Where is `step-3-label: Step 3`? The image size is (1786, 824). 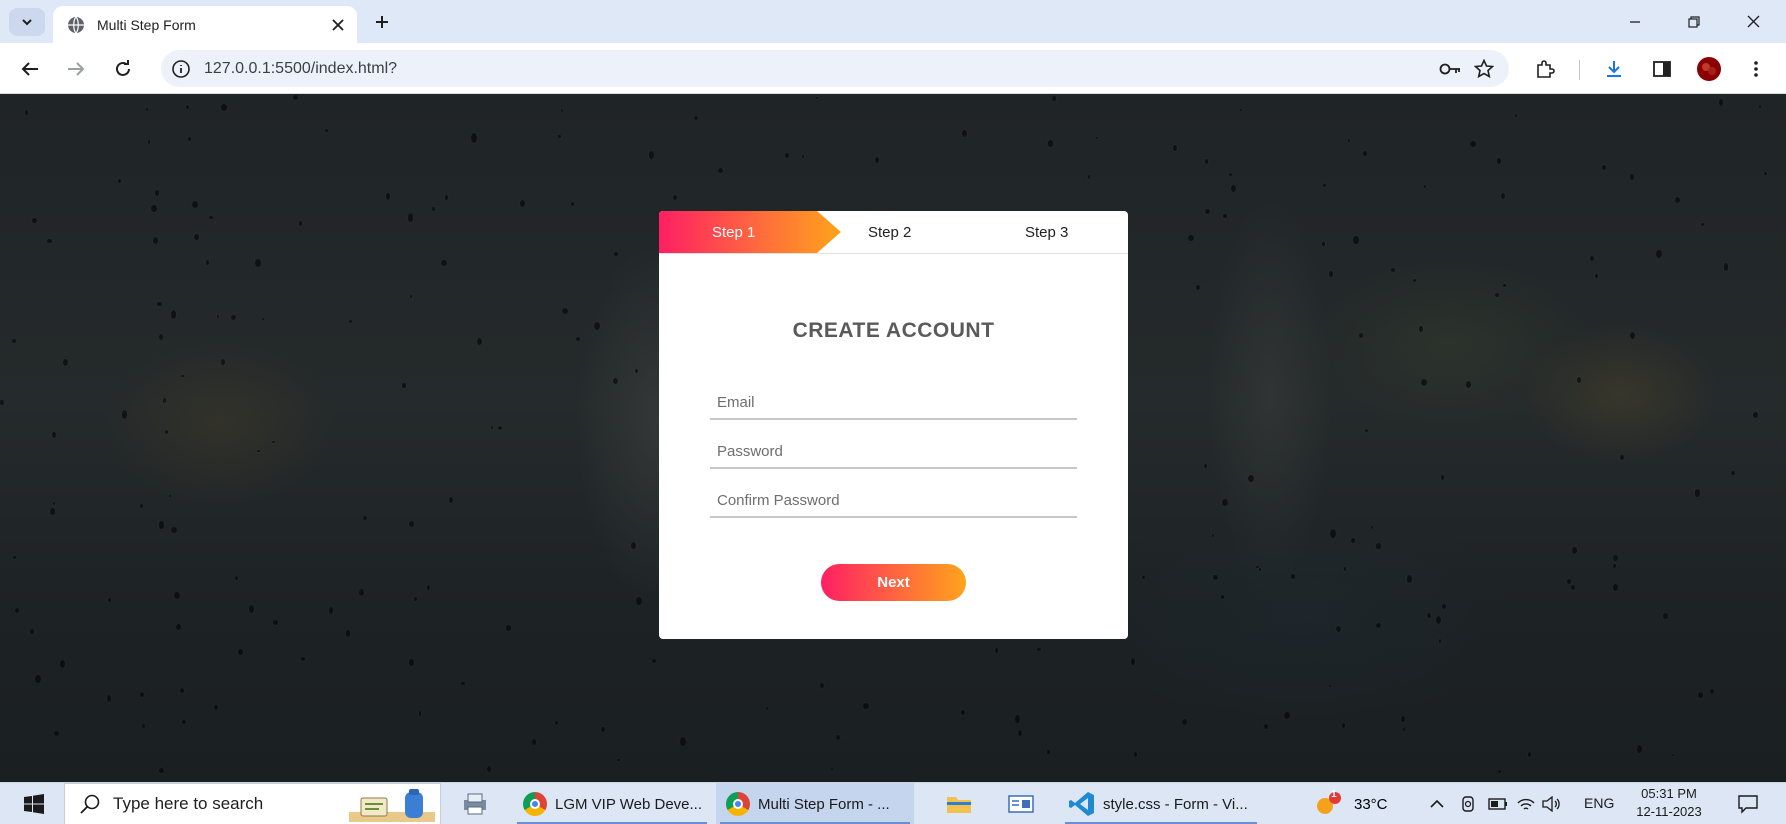 step-3-label: Step 3 is located at coordinates (1046, 232).